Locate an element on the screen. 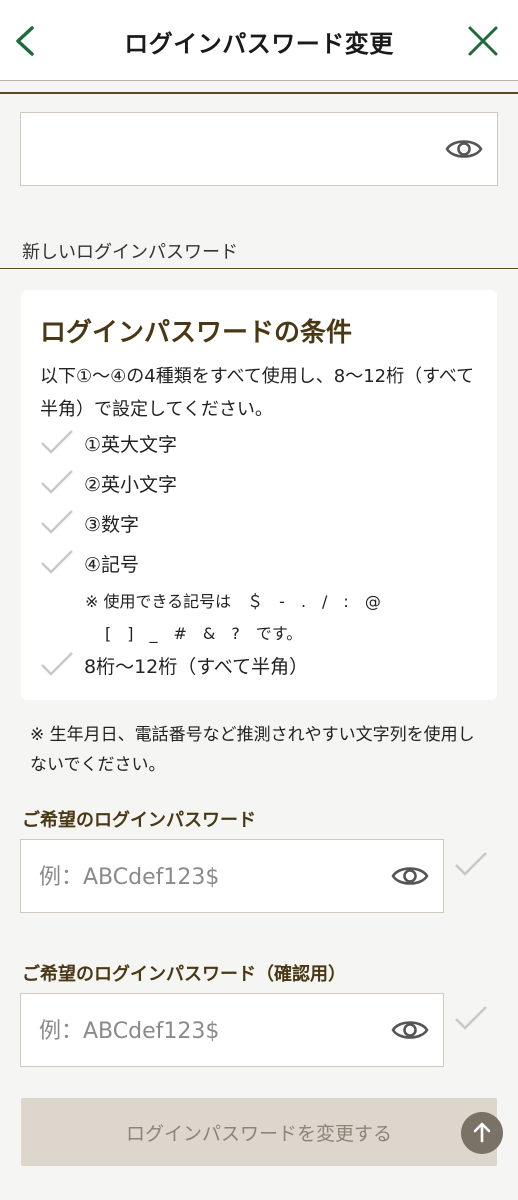  header-divider is located at coordinates (259, 93).